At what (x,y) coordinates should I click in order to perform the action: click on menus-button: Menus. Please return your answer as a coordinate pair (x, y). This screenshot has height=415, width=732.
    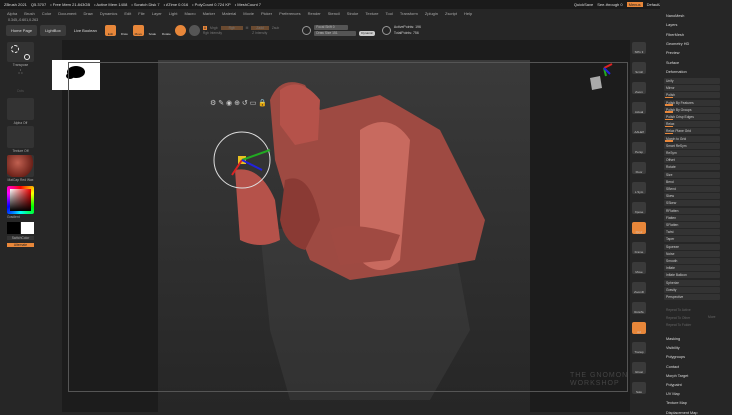
    Looking at the image, I should click on (634, 4).